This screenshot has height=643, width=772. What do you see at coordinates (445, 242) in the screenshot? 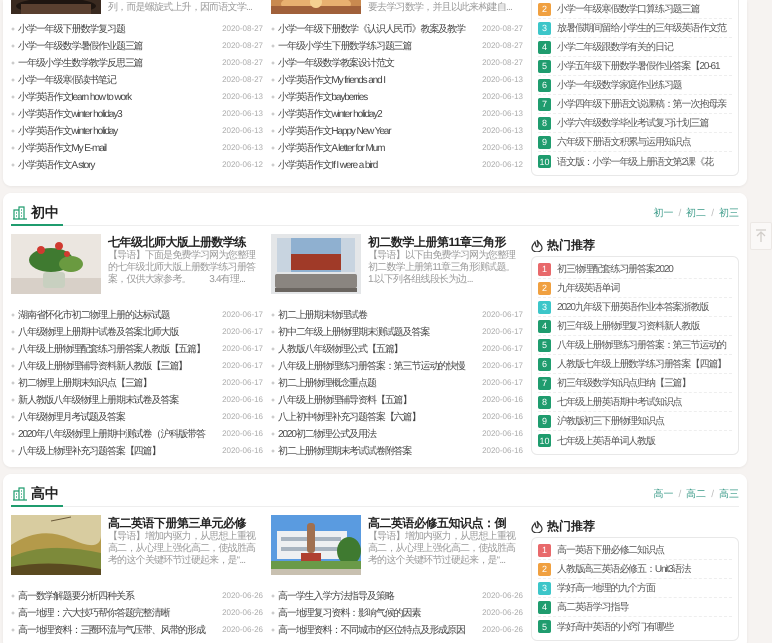
I see `article-title: 初二数学上册第11章三角形` at bounding box center [445, 242].